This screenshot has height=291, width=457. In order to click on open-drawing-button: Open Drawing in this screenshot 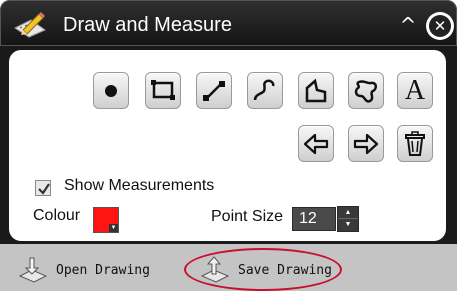, I will do `click(84, 270)`.